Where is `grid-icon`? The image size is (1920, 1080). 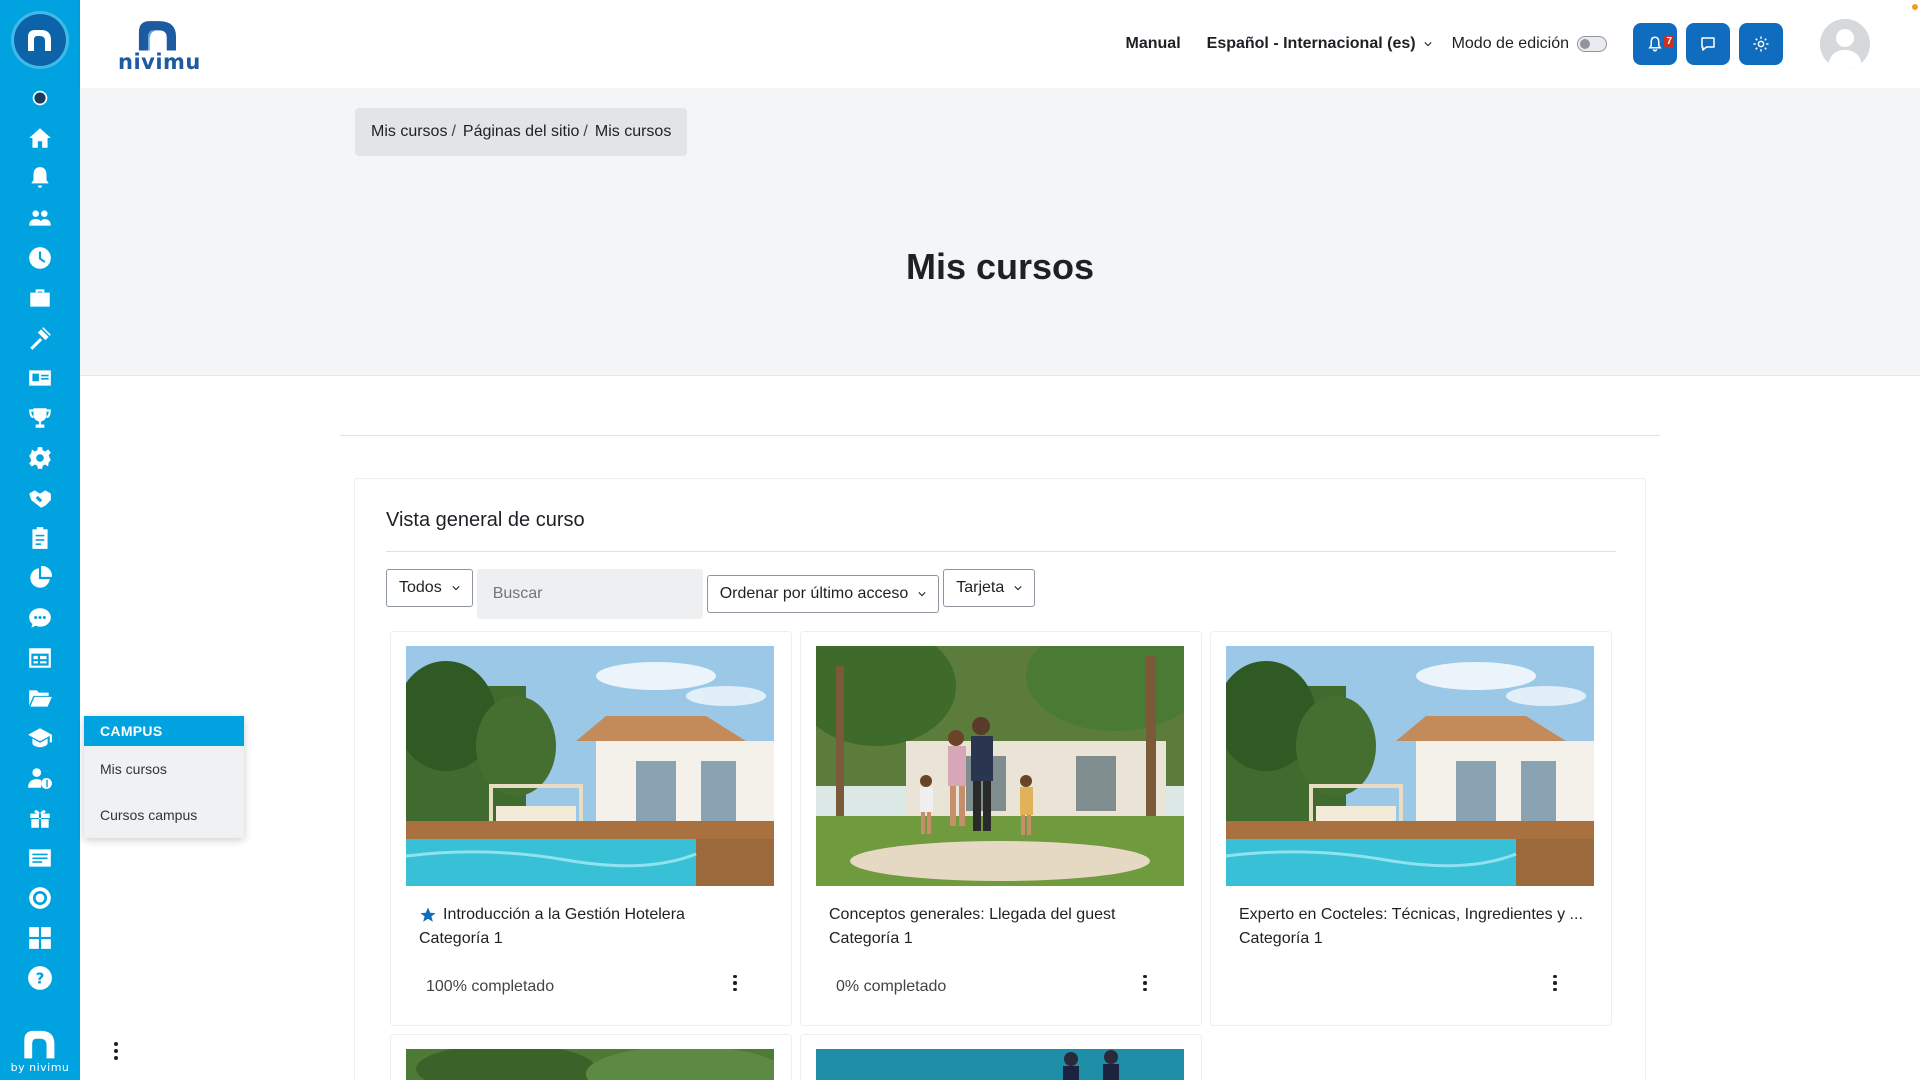 grid-icon is located at coordinates (40, 938).